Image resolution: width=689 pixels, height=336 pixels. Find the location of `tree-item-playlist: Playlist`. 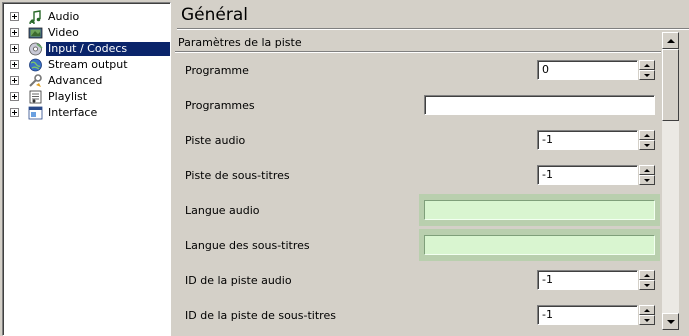

tree-item-playlist: Playlist is located at coordinates (86, 97).